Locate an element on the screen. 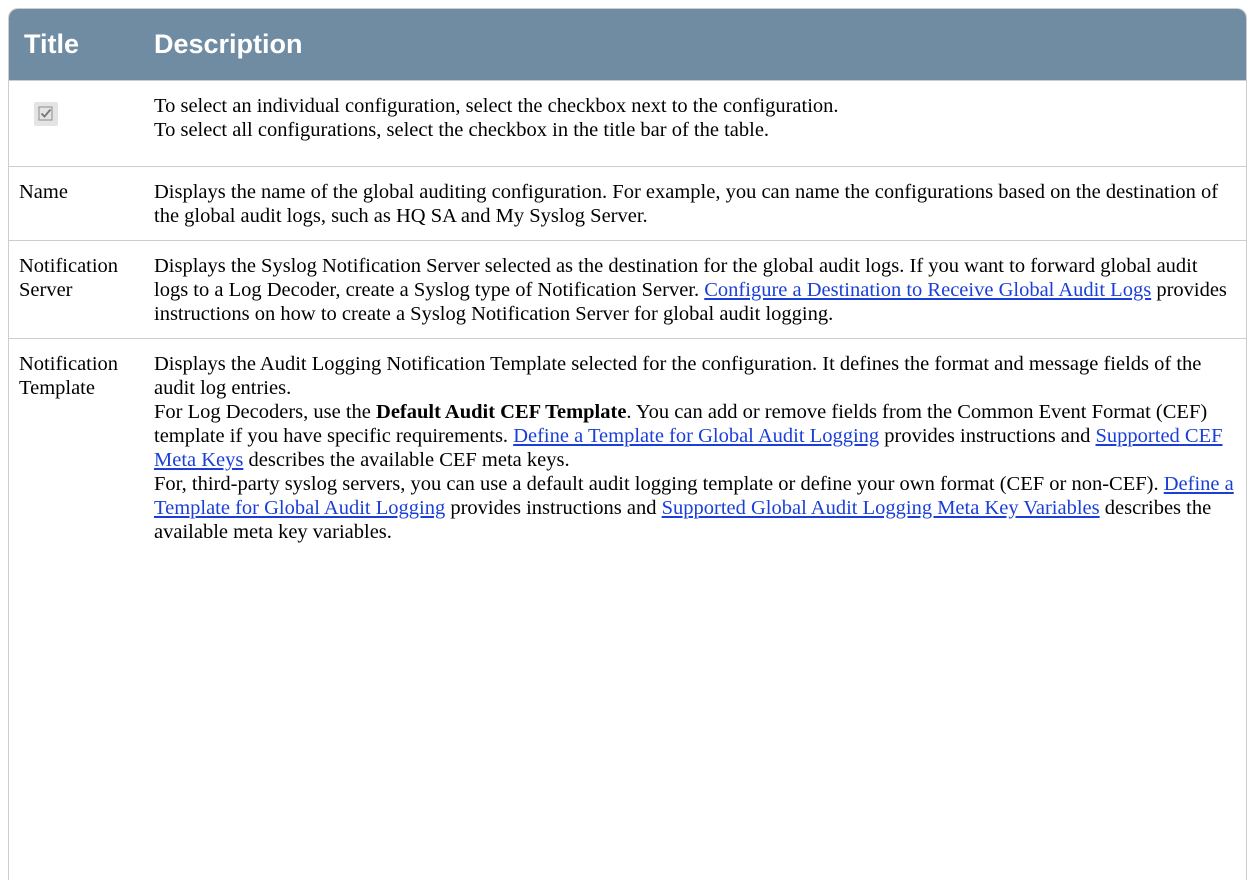  row-title-cell: Name is located at coordinates (81, 202).